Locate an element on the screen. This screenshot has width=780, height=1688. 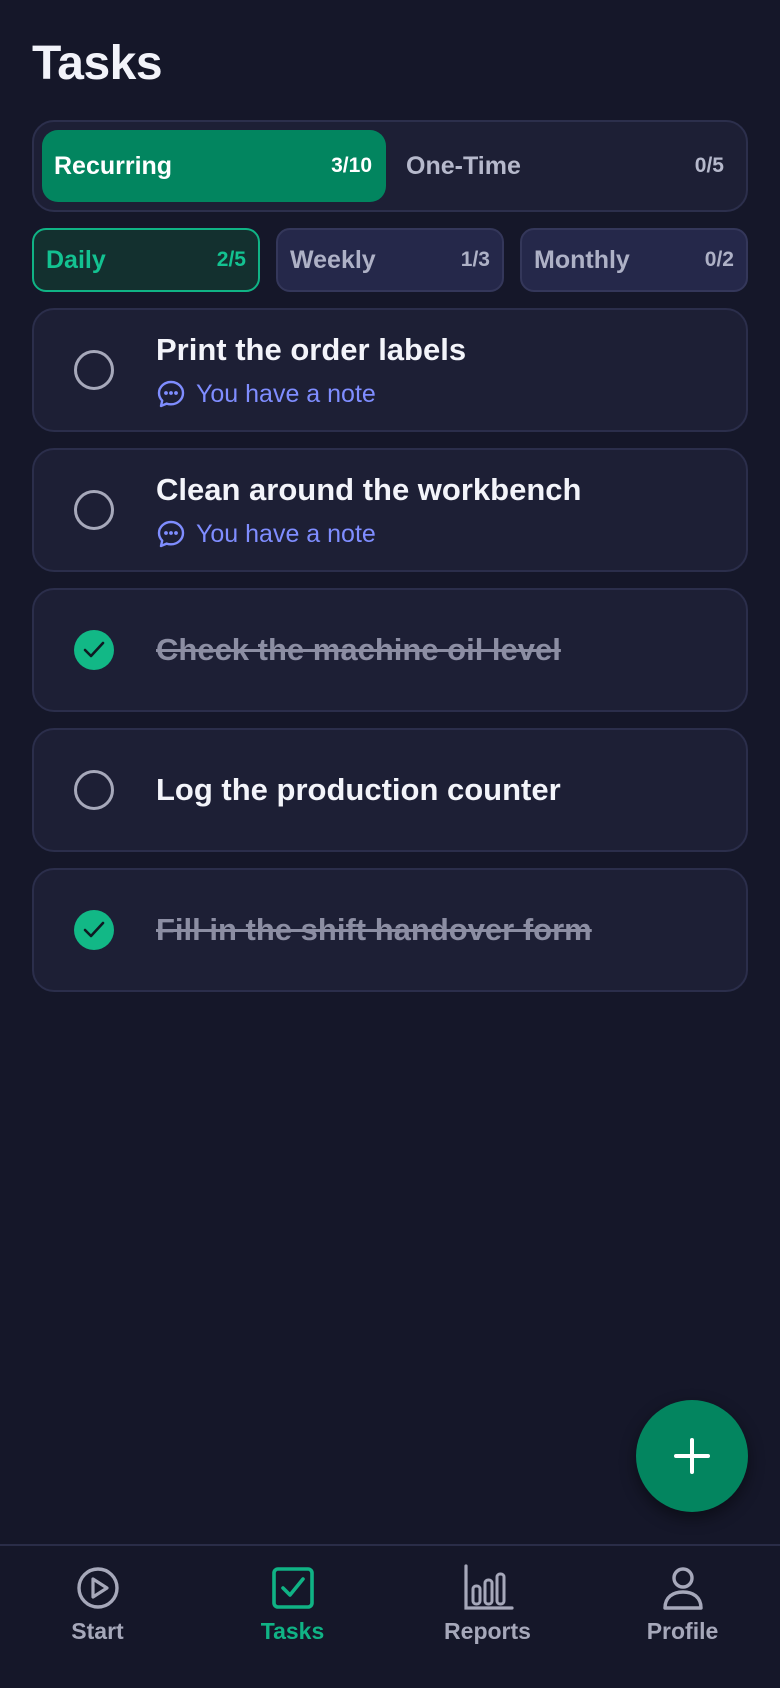
segment-count: 3/10 is located at coordinates (351, 165).